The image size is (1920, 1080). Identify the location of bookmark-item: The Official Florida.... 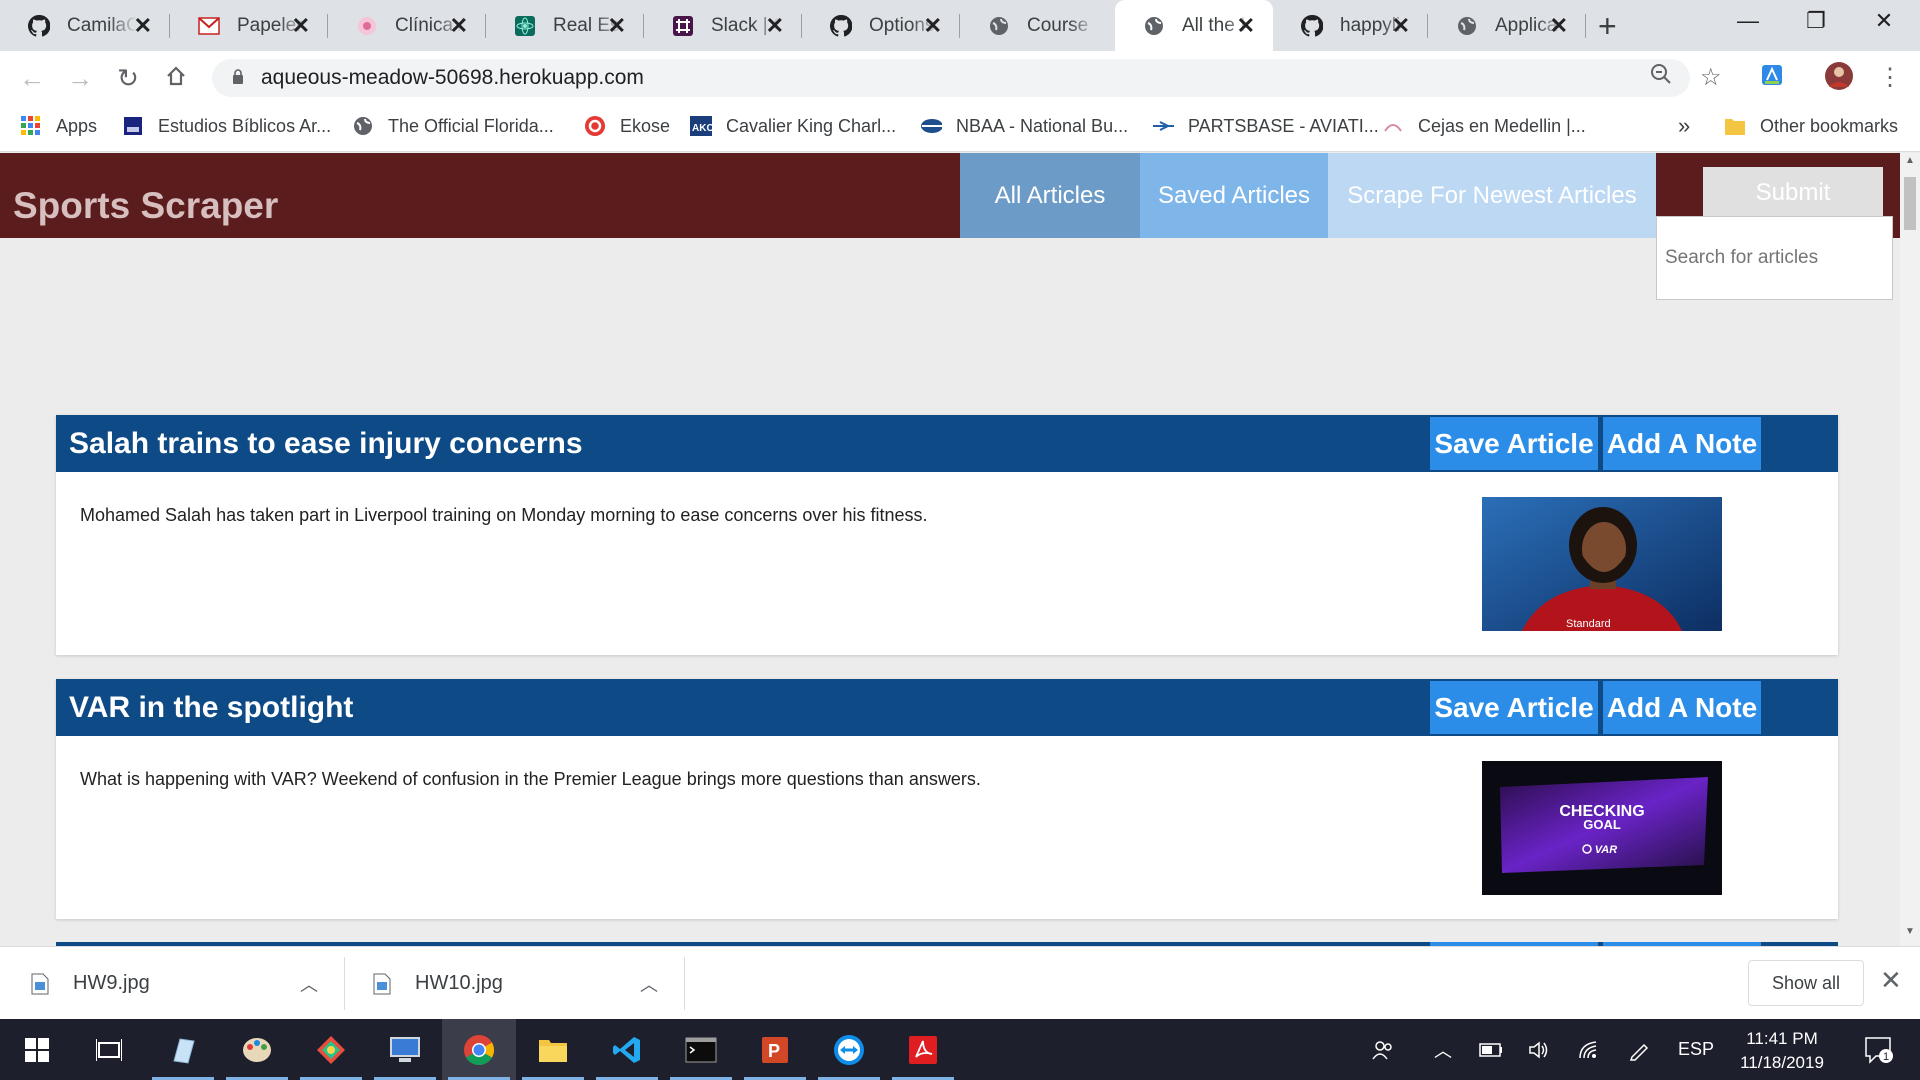
(453, 126).